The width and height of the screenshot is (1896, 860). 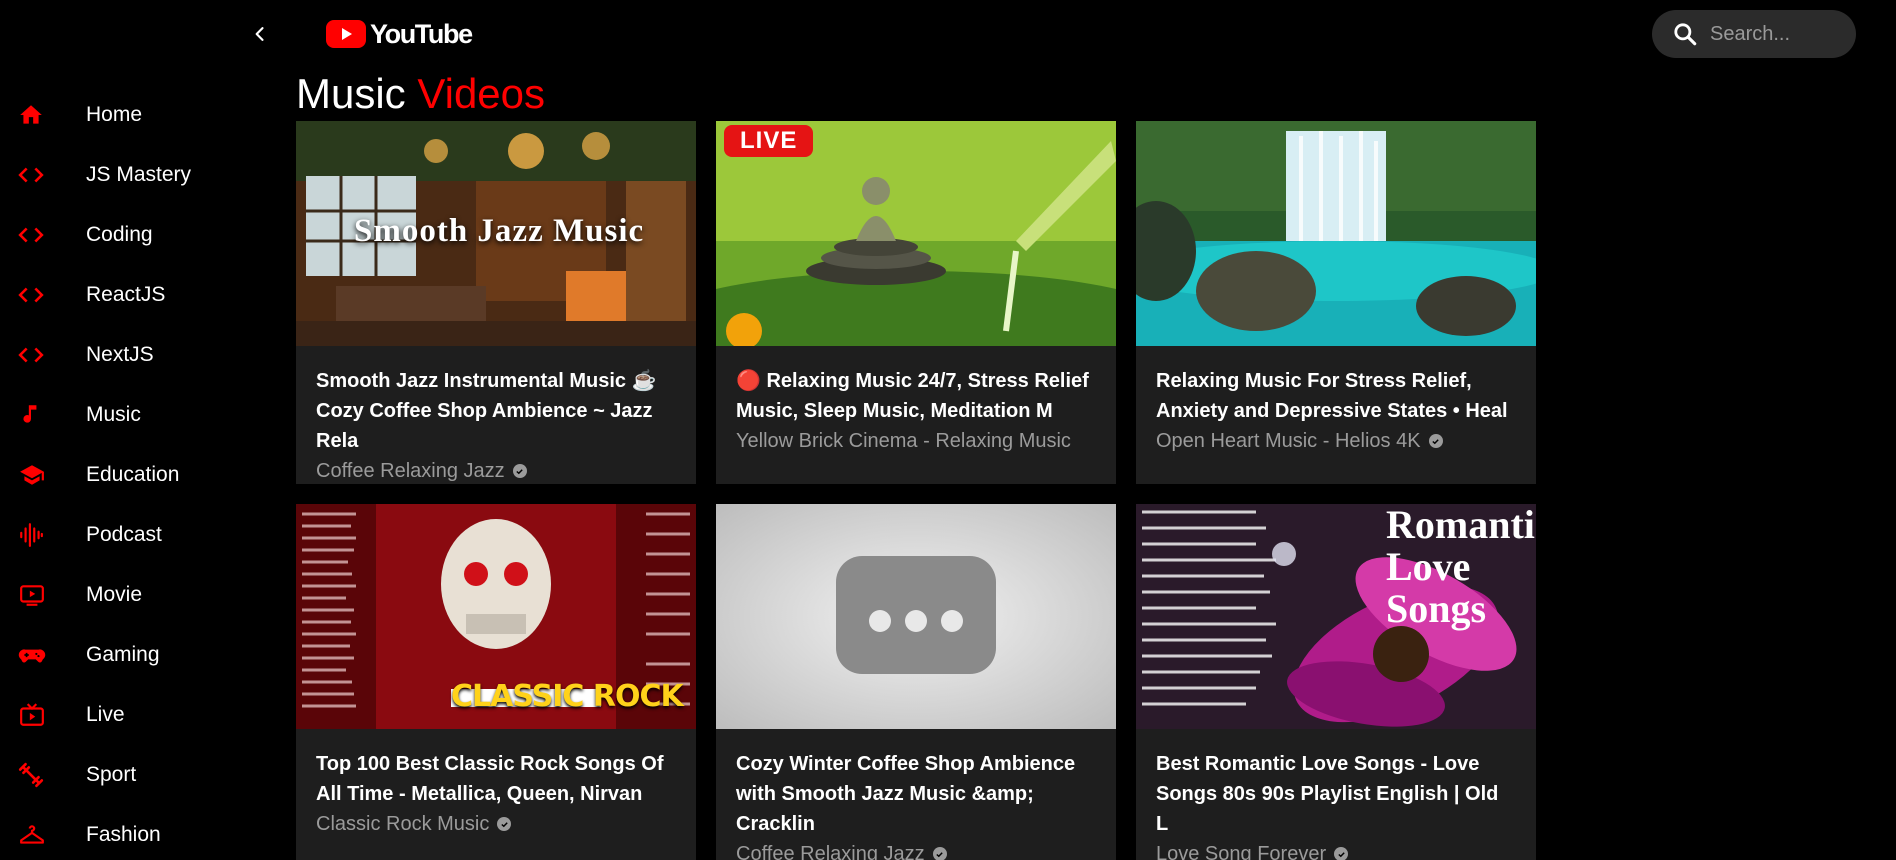 I want to click on sidebar-item-label: Sport, so click(x=111, y=774).